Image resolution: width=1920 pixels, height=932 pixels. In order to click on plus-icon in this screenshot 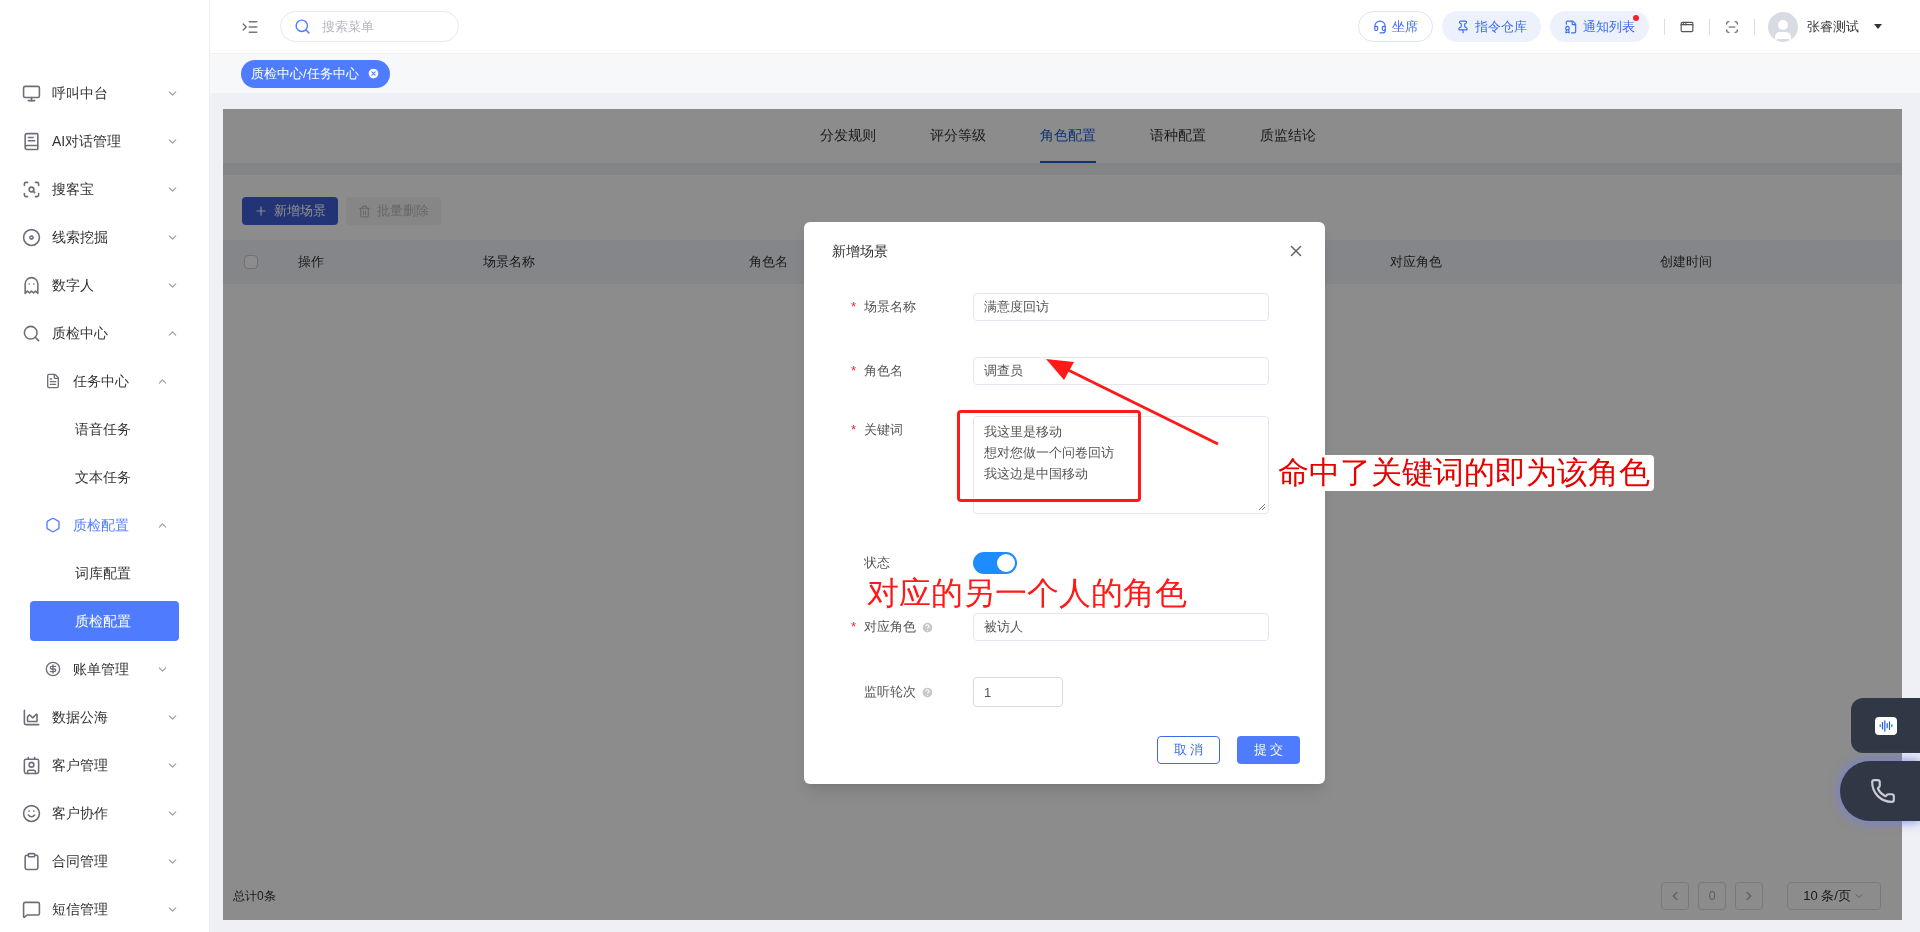, I will do `click(261, 211)`.